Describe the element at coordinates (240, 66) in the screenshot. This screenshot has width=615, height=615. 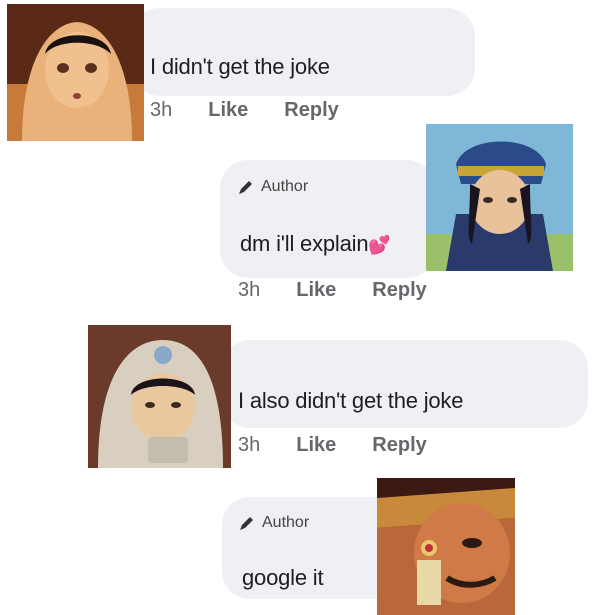
I see `comment-text: I didn't get the joke` at that location.